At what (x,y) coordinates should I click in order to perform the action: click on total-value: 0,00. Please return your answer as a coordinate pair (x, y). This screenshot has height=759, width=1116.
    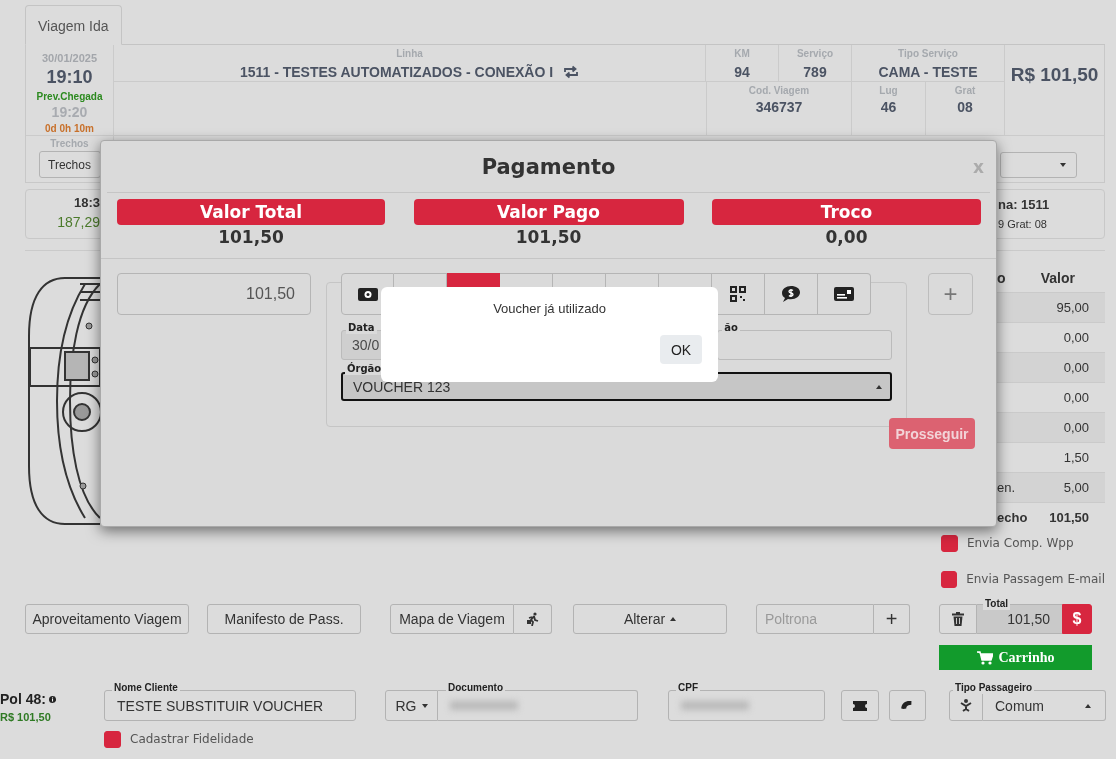
    Looking at the image, I should click on (846, 237).